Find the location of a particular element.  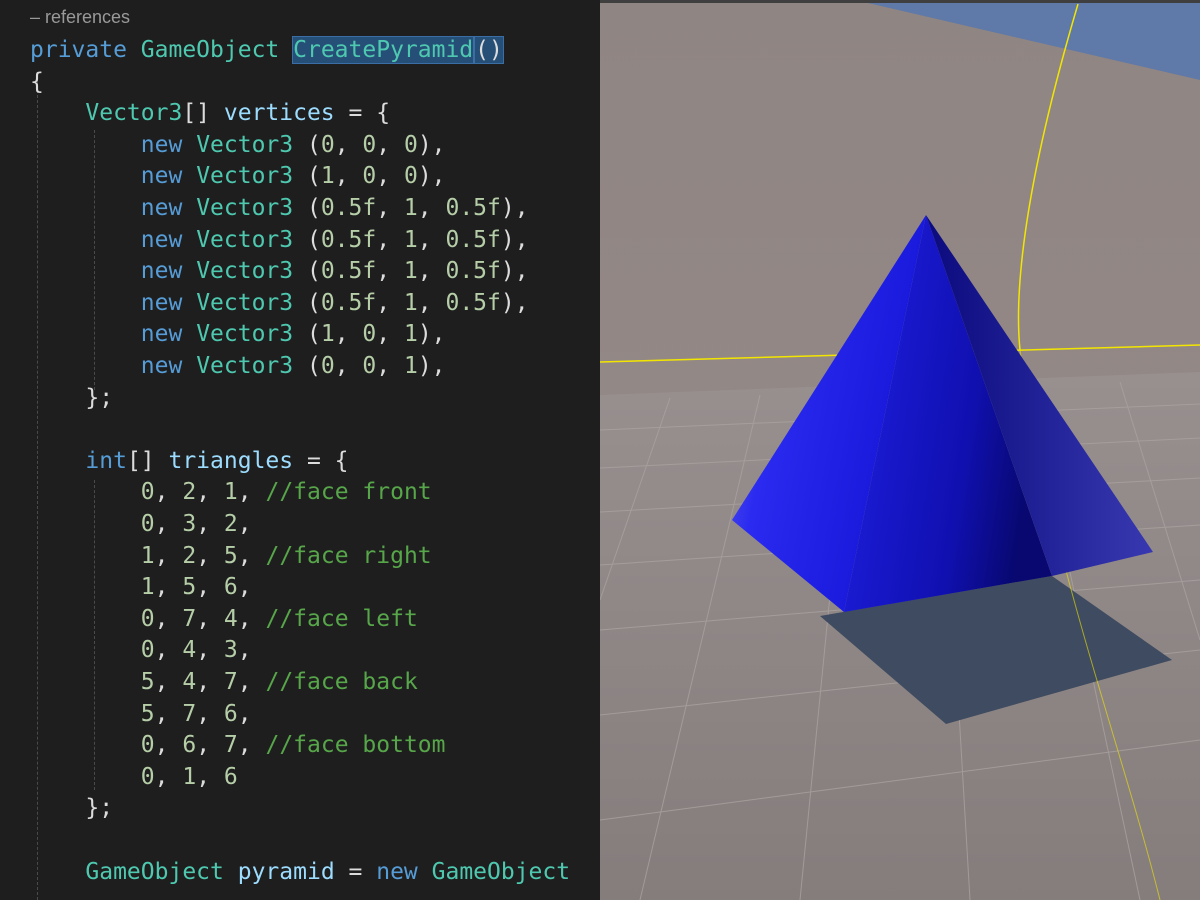

code-line: int[] triangles = { is located at coordinates (189, 461).